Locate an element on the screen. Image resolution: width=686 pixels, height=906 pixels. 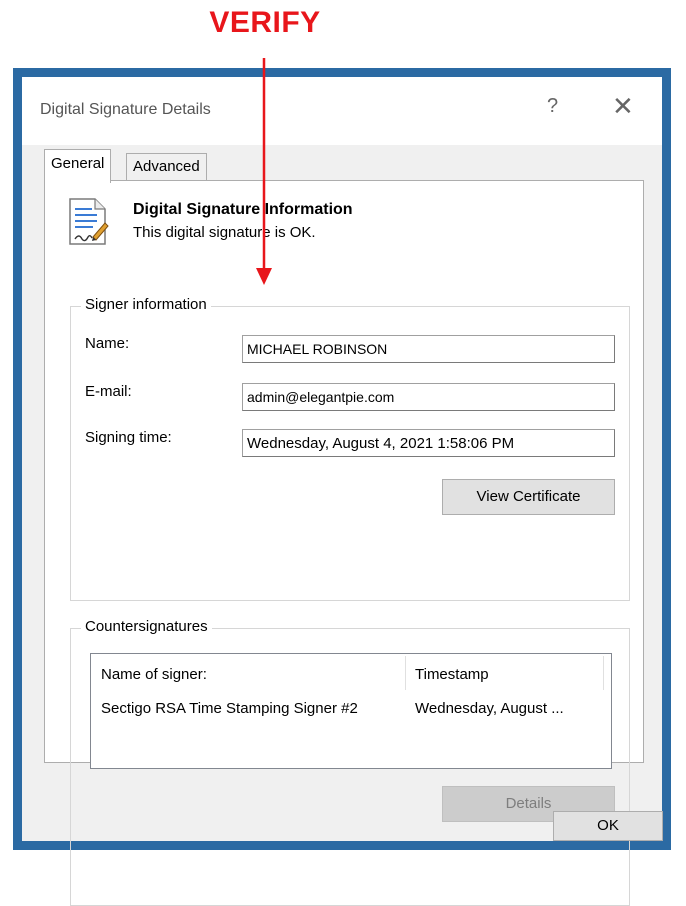
help-button: ? is located at coordinates (552, 106).